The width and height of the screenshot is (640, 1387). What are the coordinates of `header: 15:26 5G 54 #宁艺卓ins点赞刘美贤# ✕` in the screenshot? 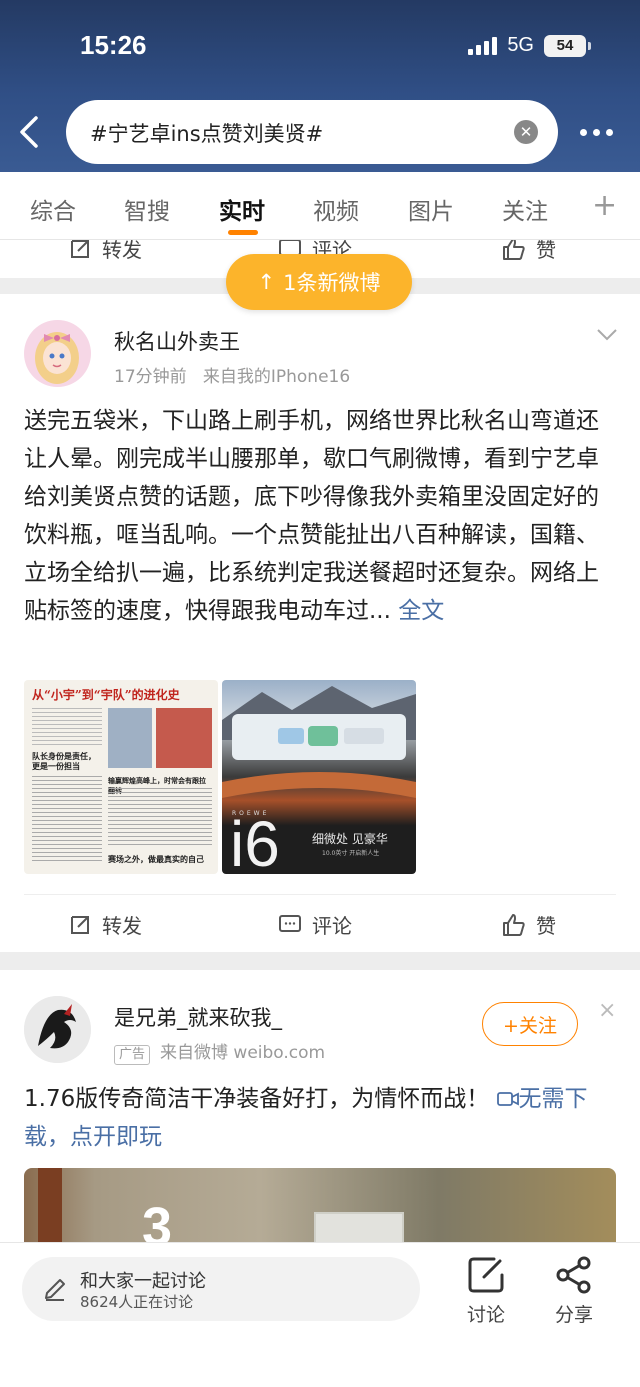 It's located at (320, 86).